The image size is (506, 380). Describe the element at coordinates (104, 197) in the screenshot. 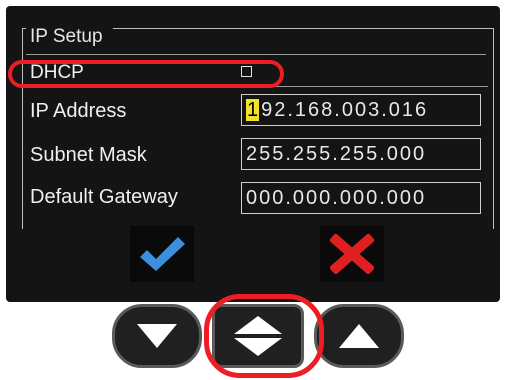

I see `default-gateway-label: Default Gateway` at that location.